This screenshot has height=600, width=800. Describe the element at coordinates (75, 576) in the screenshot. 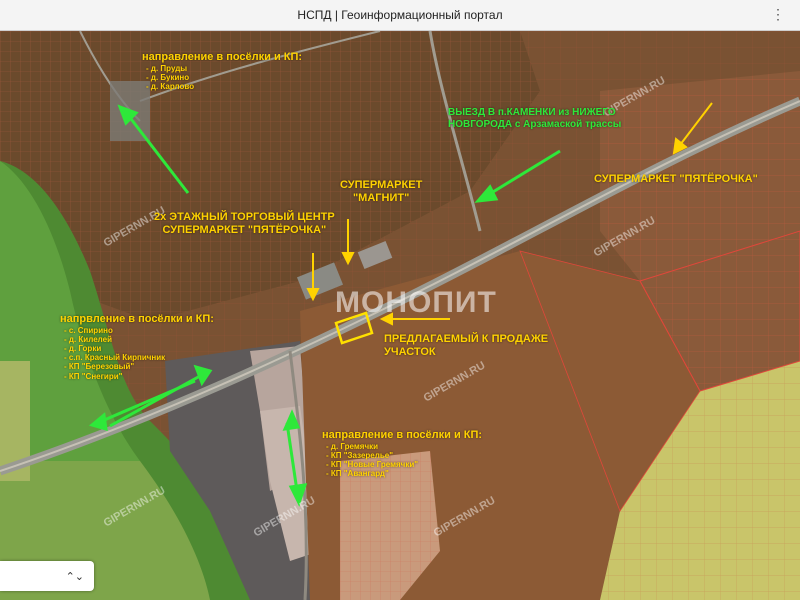

I see `chevron-updown-icon: ⌃⌄` at that location.